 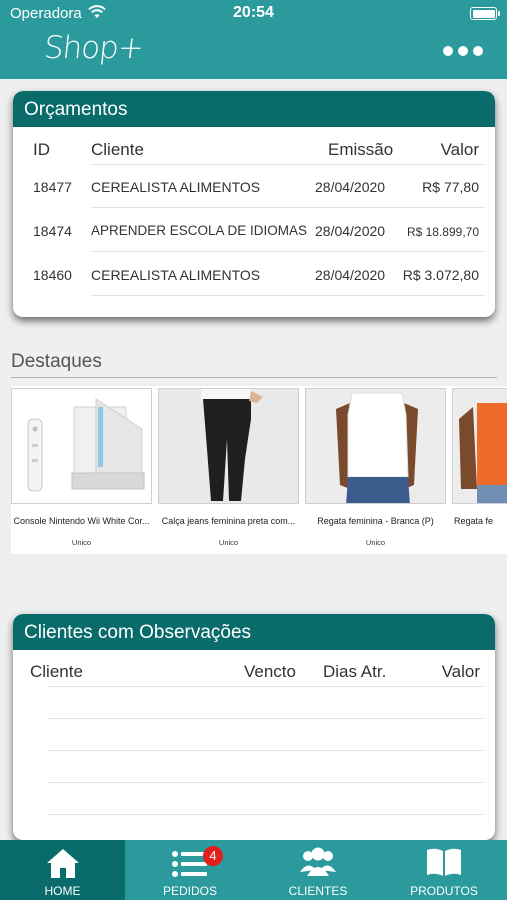 I want to click on row-cliente: APRENDER ESCOLA DE IDIOMAS, so click(x=199, y=230).